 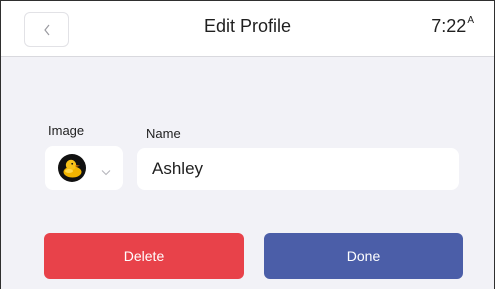 I want to click on clock-time: 7:22, so click(x=449, y=26).